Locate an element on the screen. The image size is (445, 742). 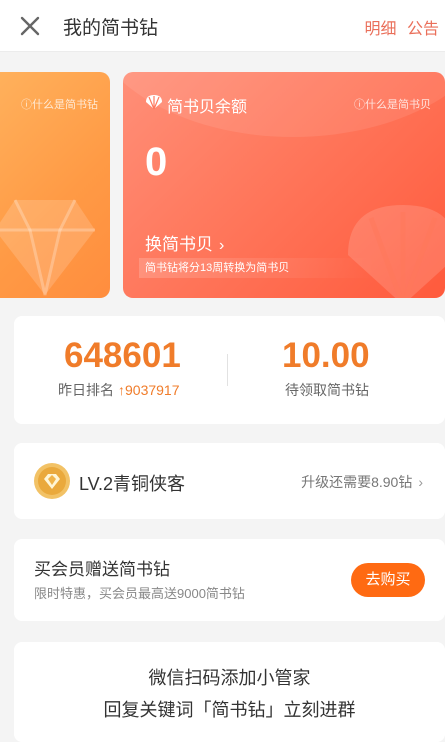
diamond-icon is located at coordinates (47, 247).